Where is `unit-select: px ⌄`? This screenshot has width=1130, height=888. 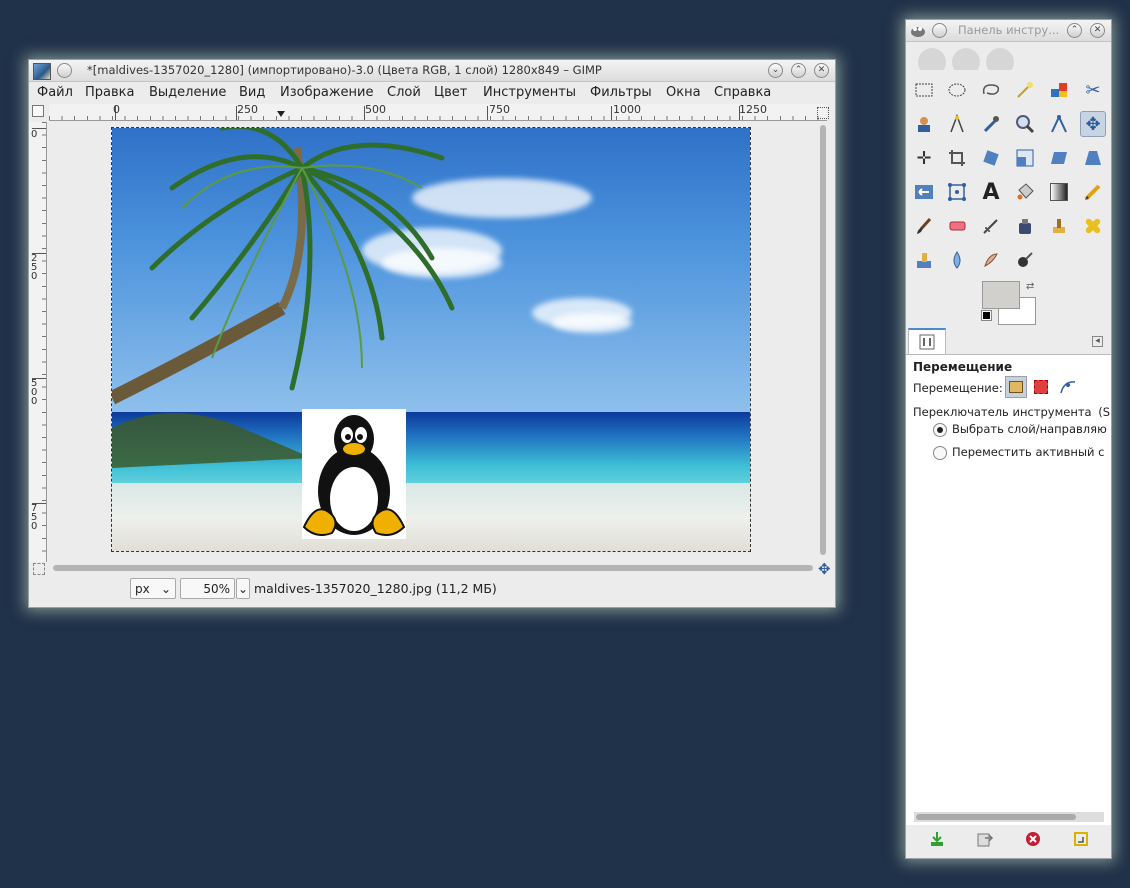 unit-select: px ⌄ is located at coordinates (153, 588).